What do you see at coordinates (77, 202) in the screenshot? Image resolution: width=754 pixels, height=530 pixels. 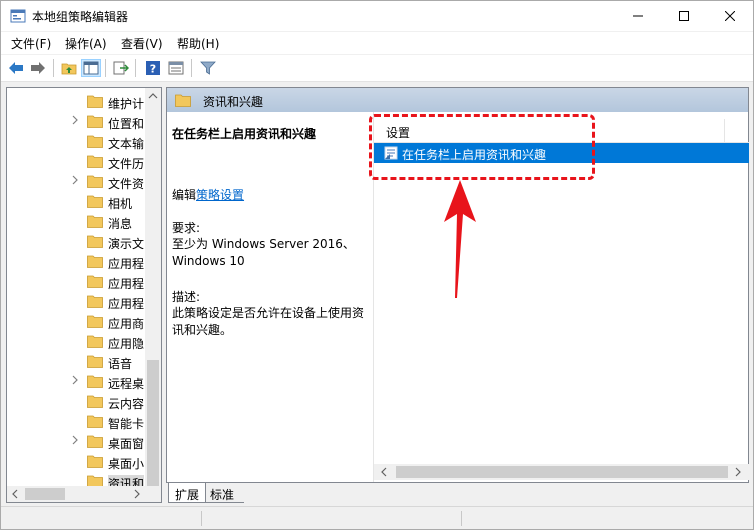 I see `tree-item: 相机` at bounding box center [77, 202].